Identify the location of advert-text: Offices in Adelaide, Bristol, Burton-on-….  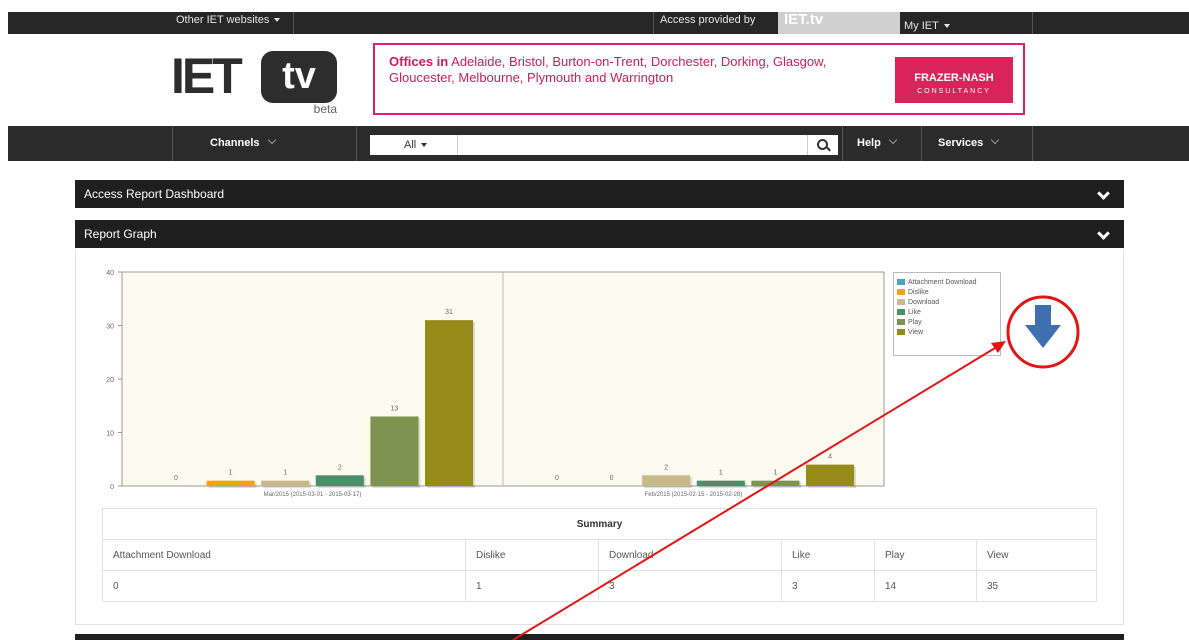
(639, 70).